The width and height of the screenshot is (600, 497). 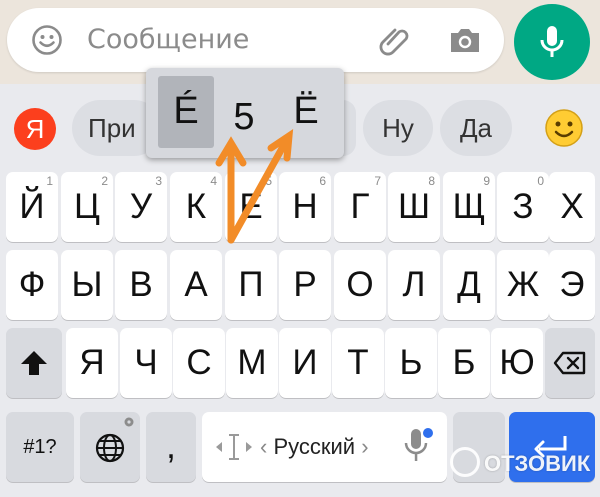 What do you see at coordinates (254, 186) in the screenshot?
I see `annotation-arrows` at bounding box center [254, 186].